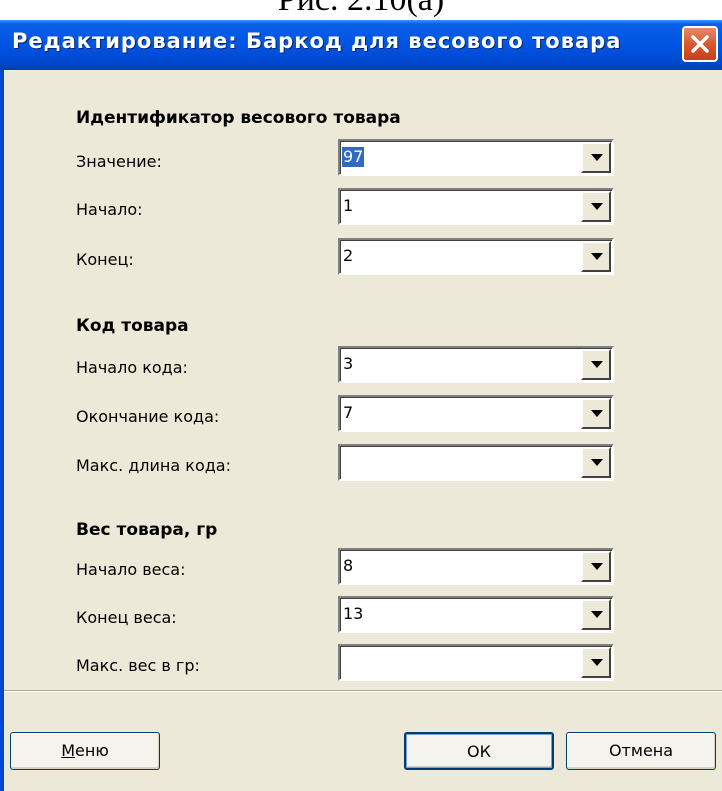 This screenshot has height=791, width=722. What do you see at coordinates (476, 157) in the screenshot?
I see `value-combobox: 97` at bounding box center [476, 157].